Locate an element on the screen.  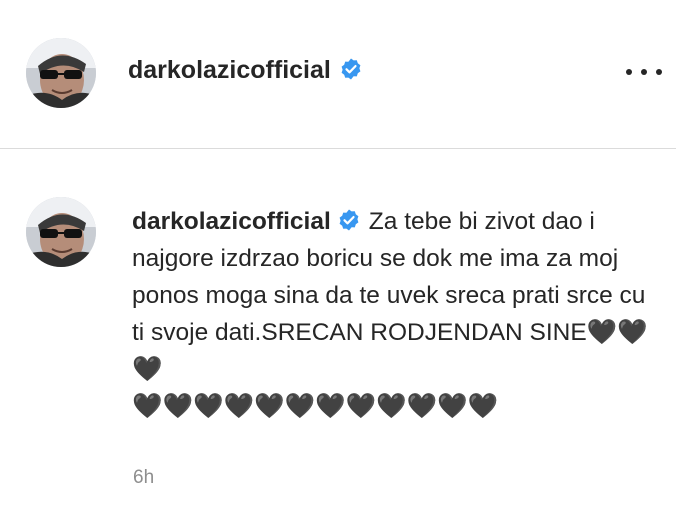
black-heart-icon: 🖤🖤🖤🖤🖤🖤🖤🖤🖤🖤🖤🖤 is located at coordinates (315, 406).